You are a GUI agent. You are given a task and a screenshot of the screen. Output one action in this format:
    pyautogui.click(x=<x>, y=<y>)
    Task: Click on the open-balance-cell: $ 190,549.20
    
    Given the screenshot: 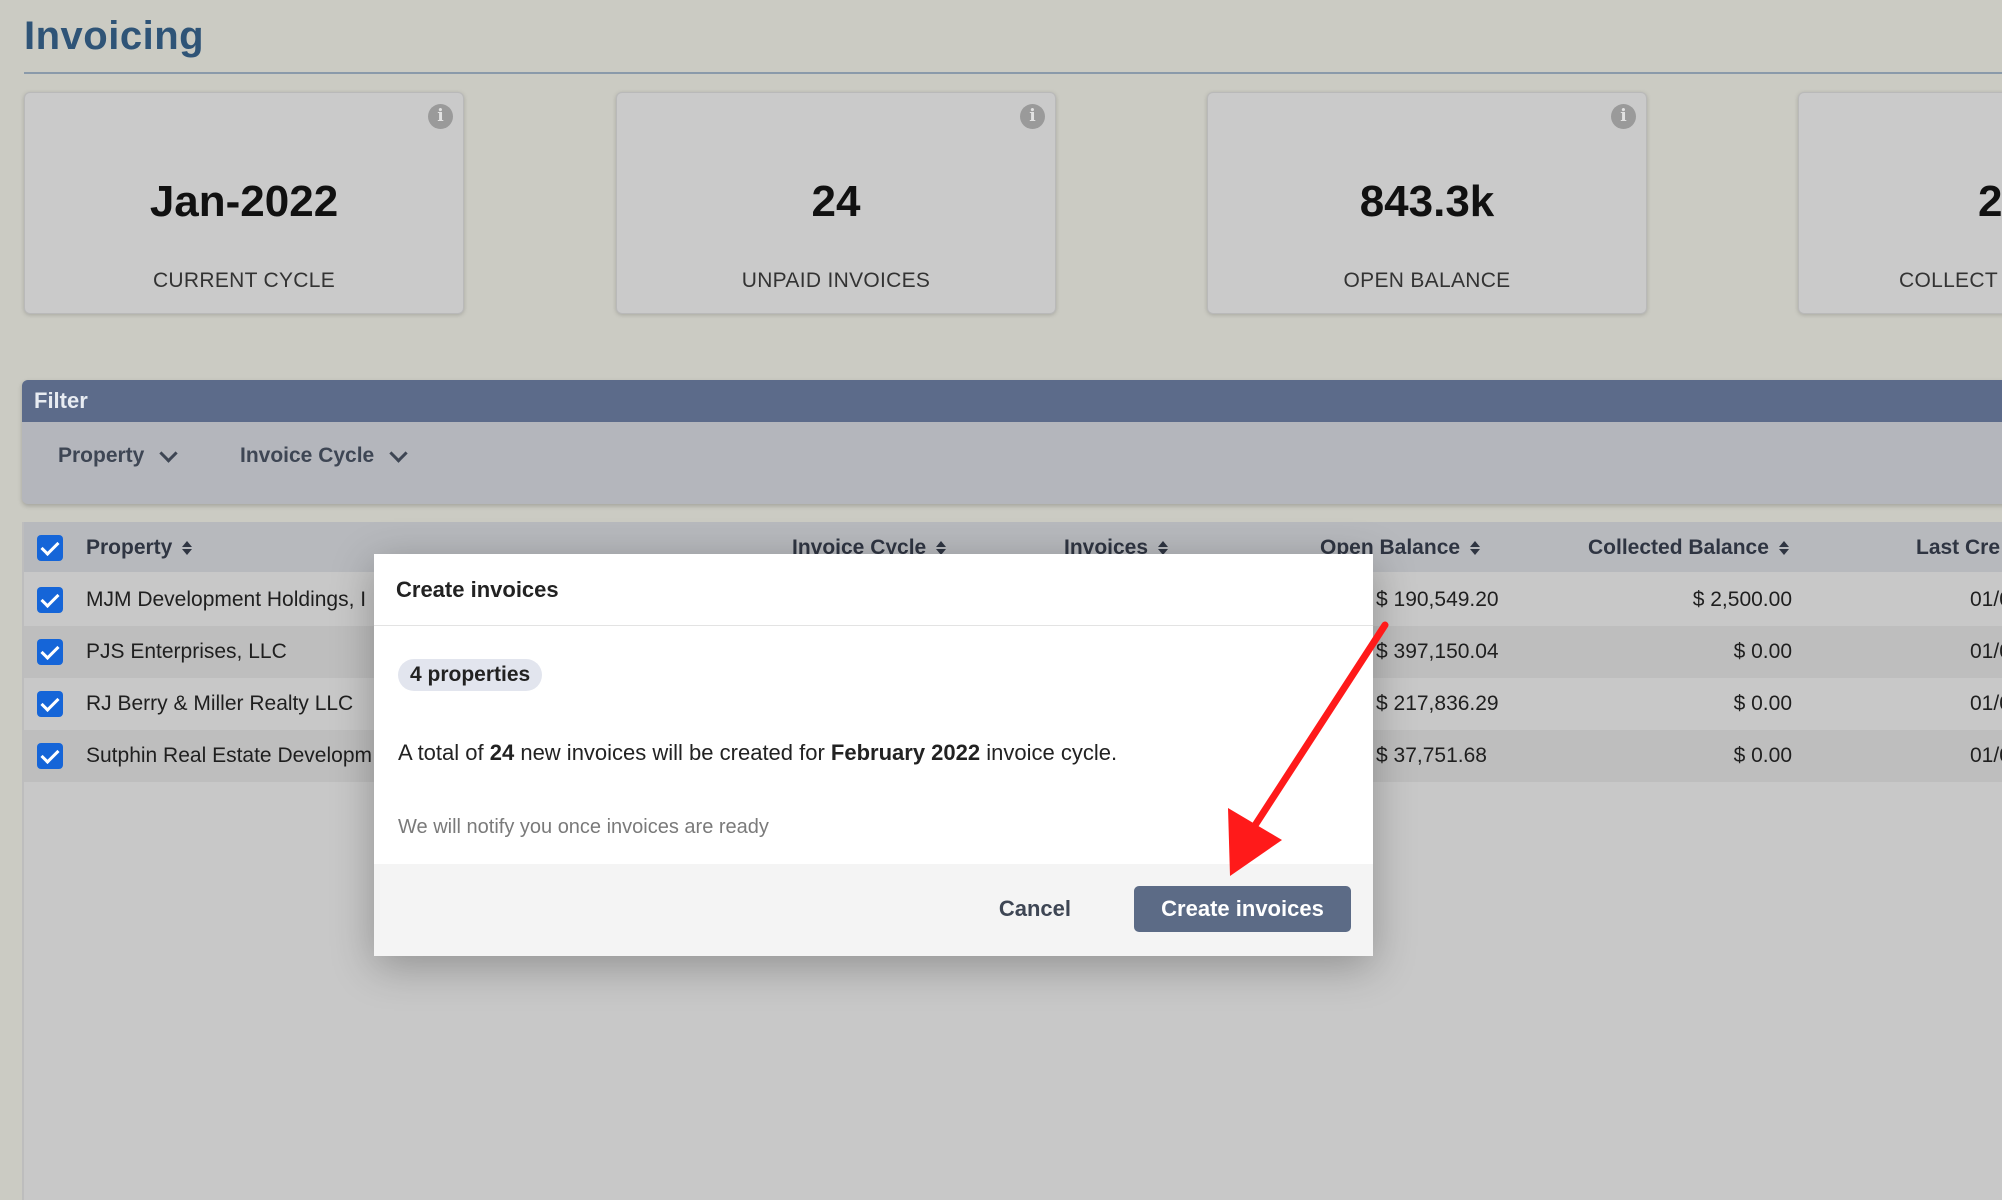 What is the action you would take?
    pyautogui.click(x=1437, y=599)
    